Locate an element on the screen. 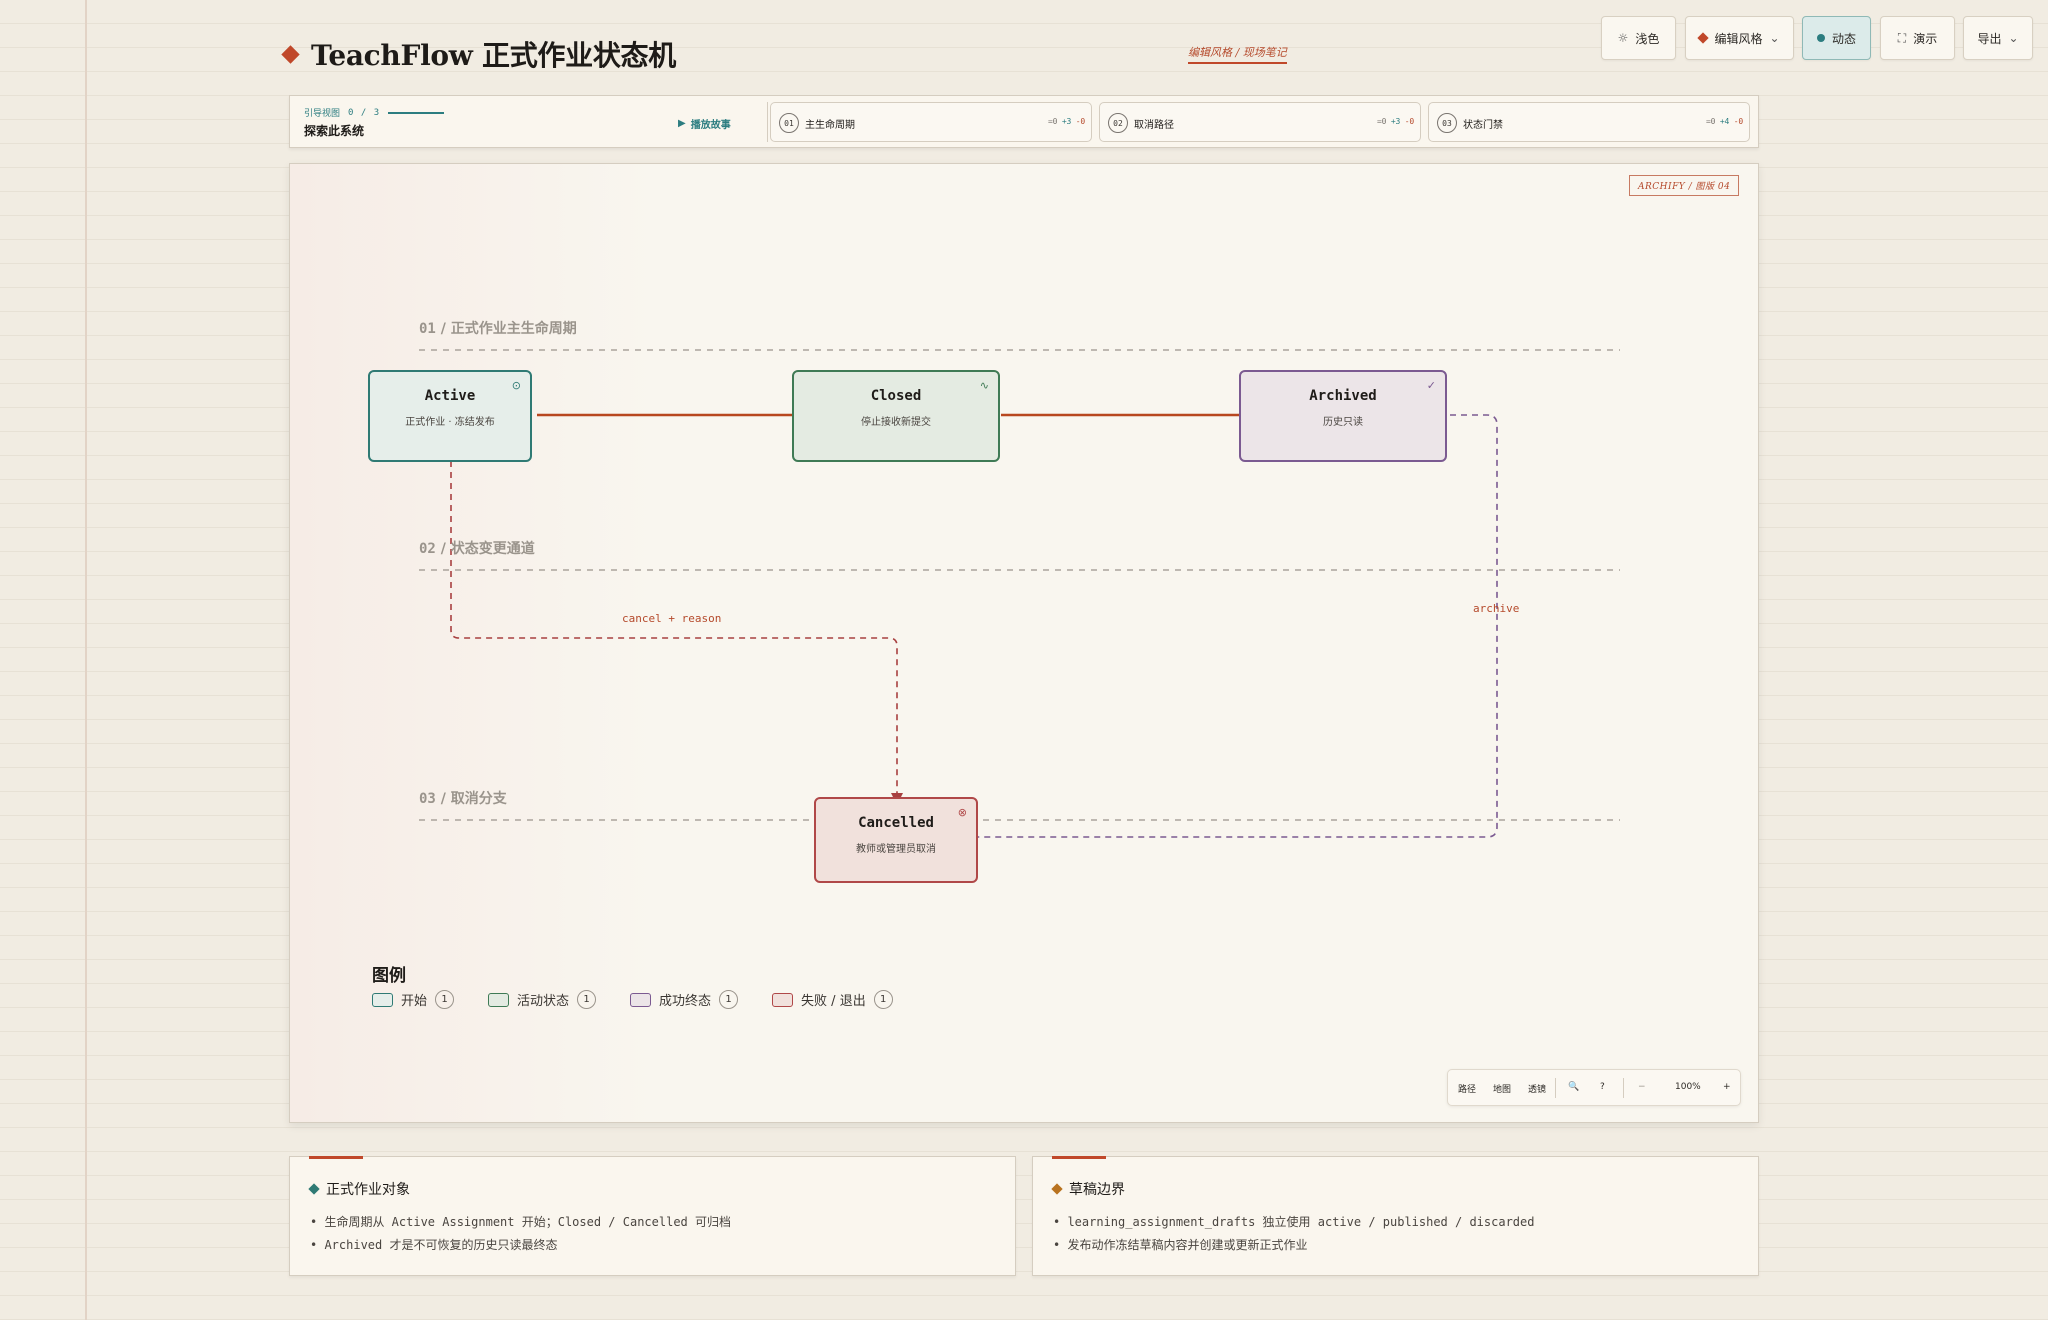 This screenshot has height=1320, width=2048. legend-item-start: 开始 1 is located at coordinates (413, 999).